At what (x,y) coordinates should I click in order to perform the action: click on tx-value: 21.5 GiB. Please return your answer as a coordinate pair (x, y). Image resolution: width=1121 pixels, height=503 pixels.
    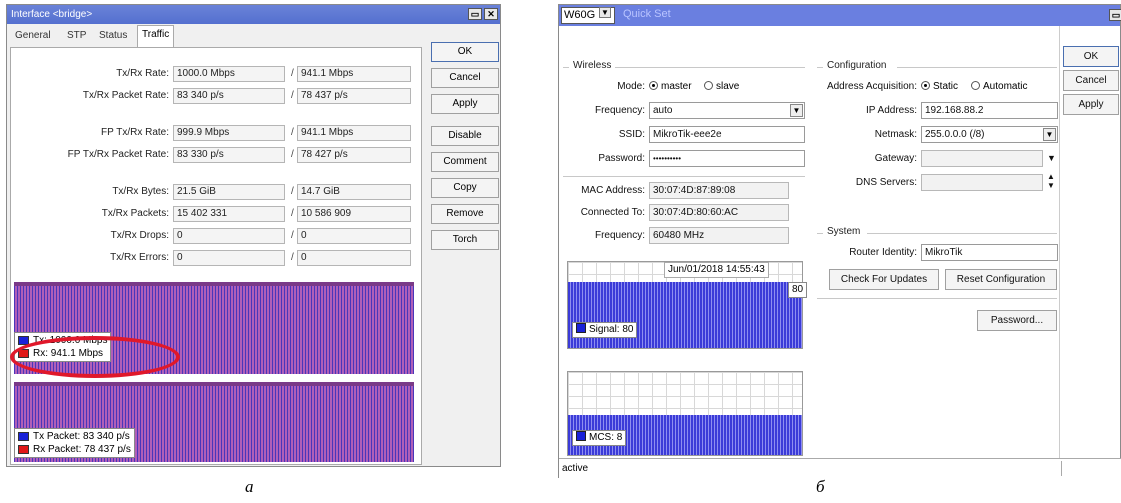
    Looking at the image, I should click on (229, 192).